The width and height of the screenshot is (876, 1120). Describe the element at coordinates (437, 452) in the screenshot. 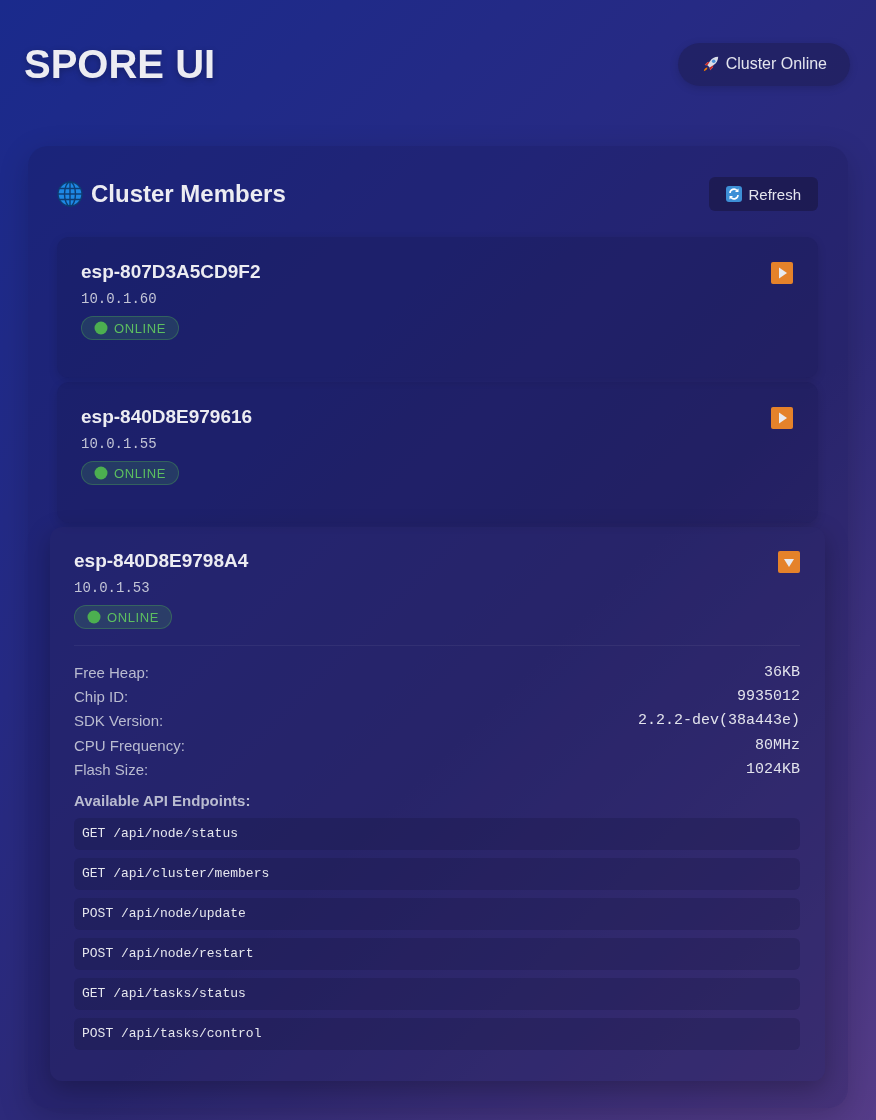

I see `member-card: esp-840D8E979616 10.0.1.55 ONLINE` at that location.